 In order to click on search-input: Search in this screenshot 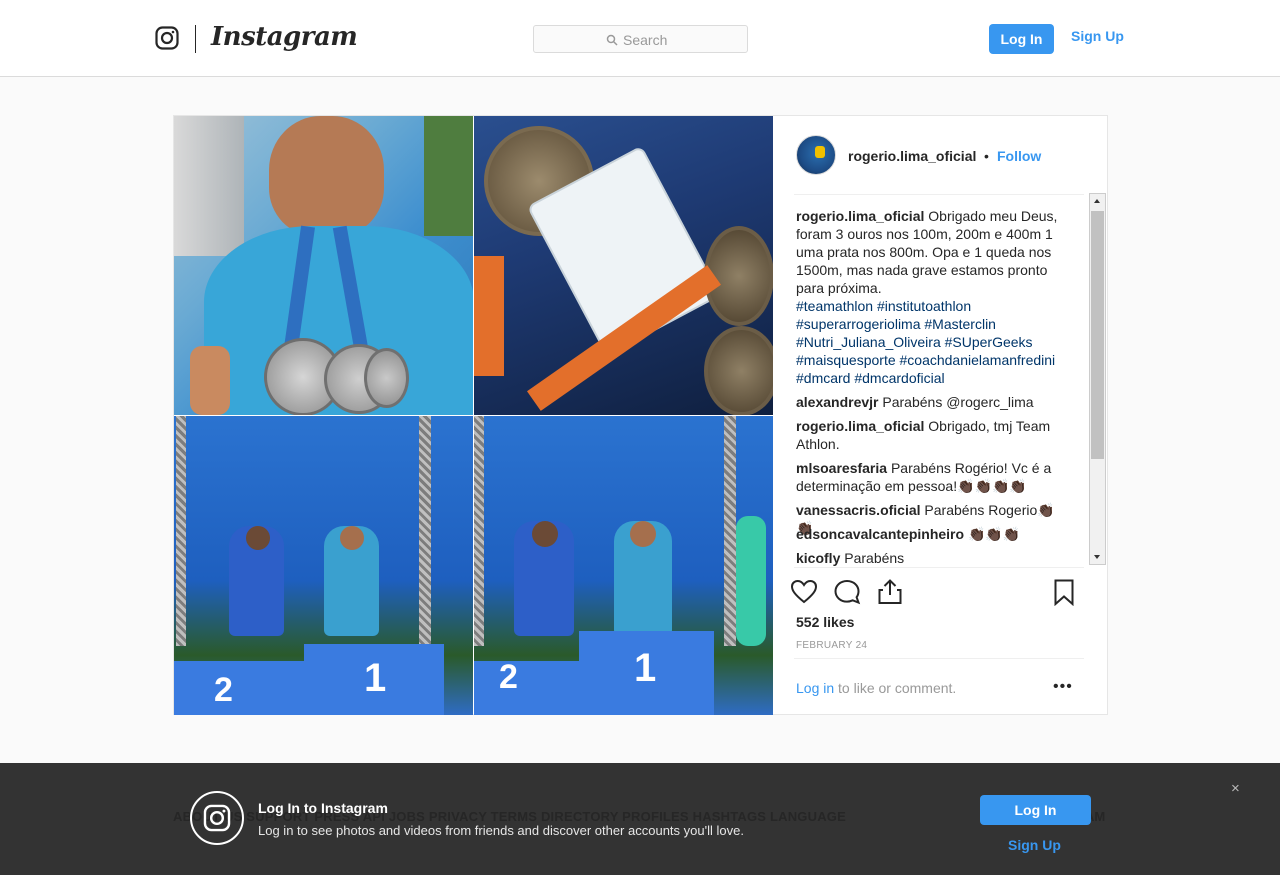, I will do `click(640, 39)`.